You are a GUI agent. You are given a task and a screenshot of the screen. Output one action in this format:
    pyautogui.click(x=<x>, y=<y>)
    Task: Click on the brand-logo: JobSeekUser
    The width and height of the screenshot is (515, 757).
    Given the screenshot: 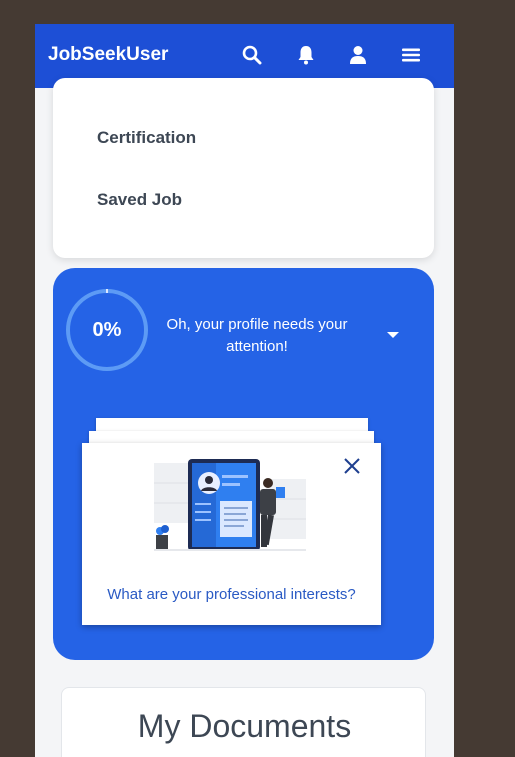 What is the action you would take?
    pyautogui.click(x=108, y=55)
    